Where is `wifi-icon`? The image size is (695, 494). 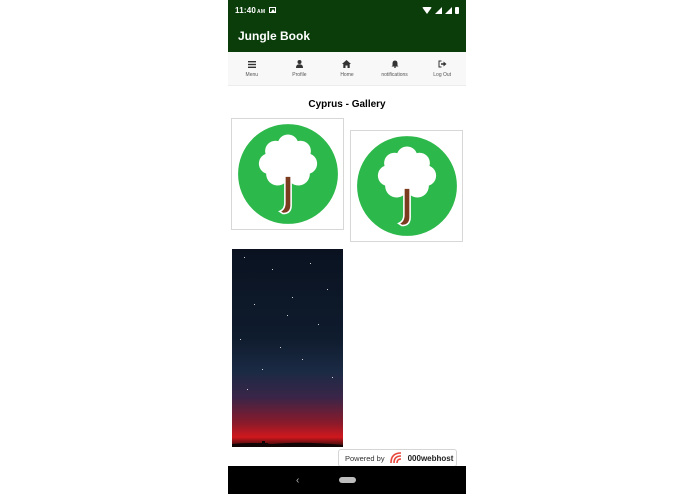
wifi-icon is located at coordinates (427, 10).